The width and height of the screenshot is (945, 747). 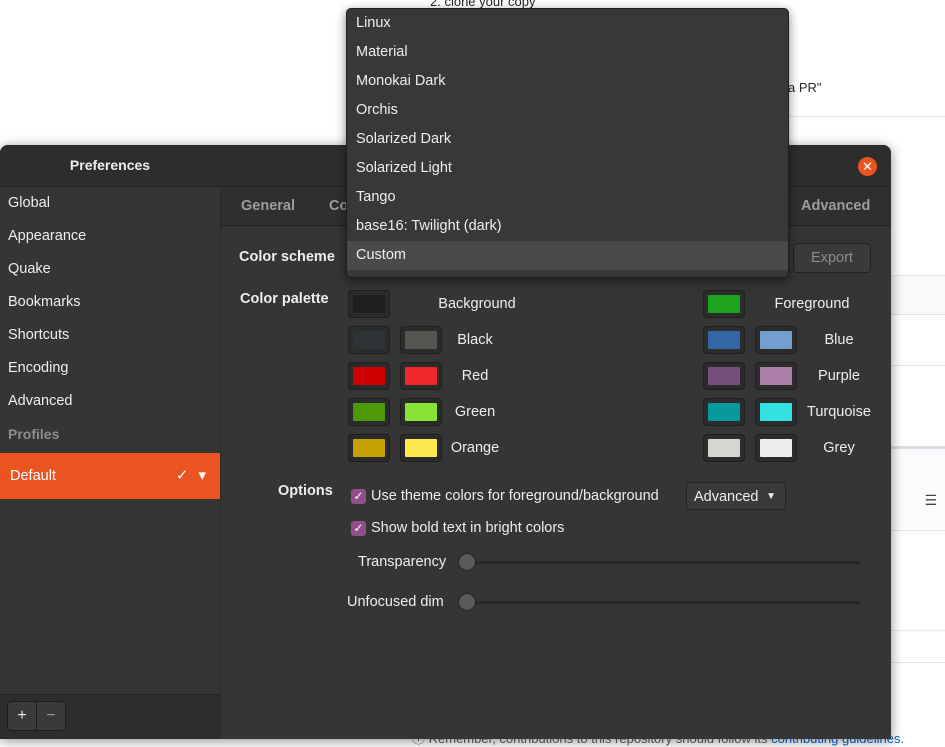 I want to click on background-label: Background, so click(x=477, y=304).